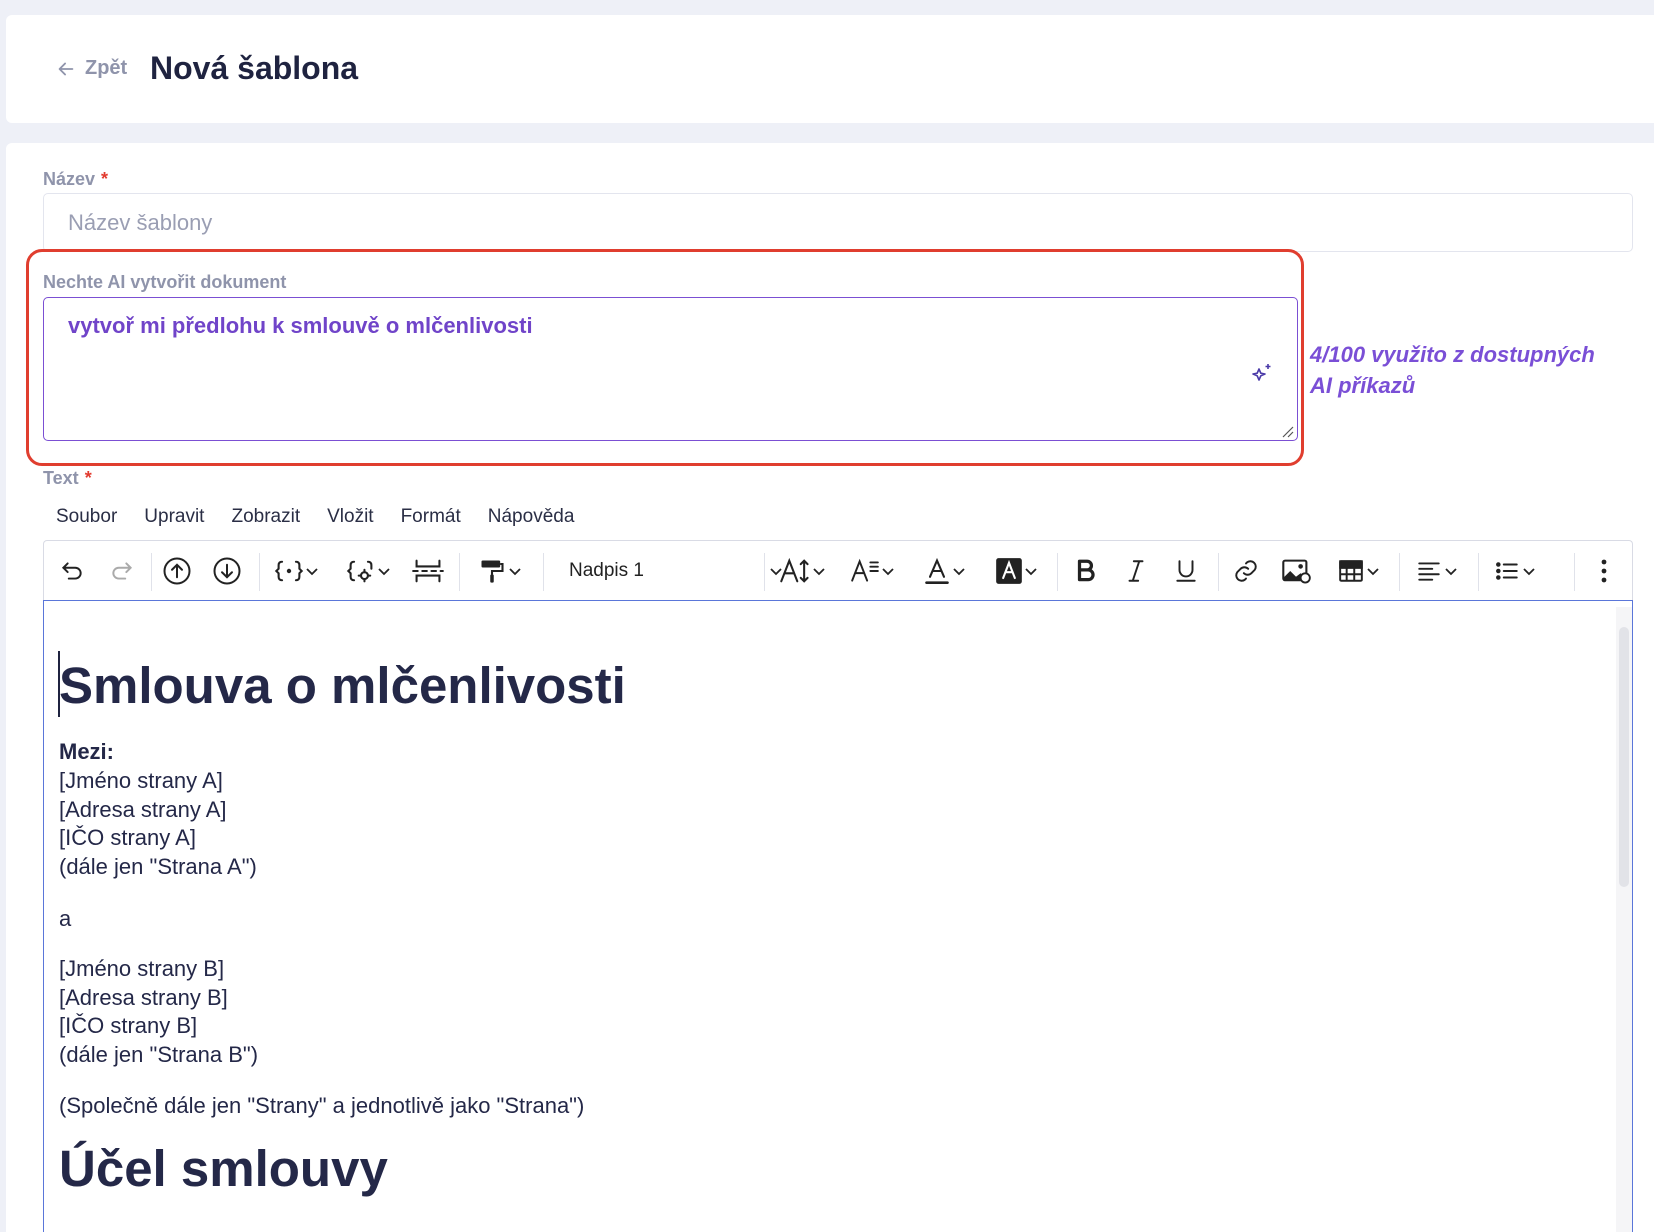 This screenshot has height=1232, width=1654. Describe the element at coordinates (1287, 431) in the screenshot. I see `resize-handle-icon` at that location.